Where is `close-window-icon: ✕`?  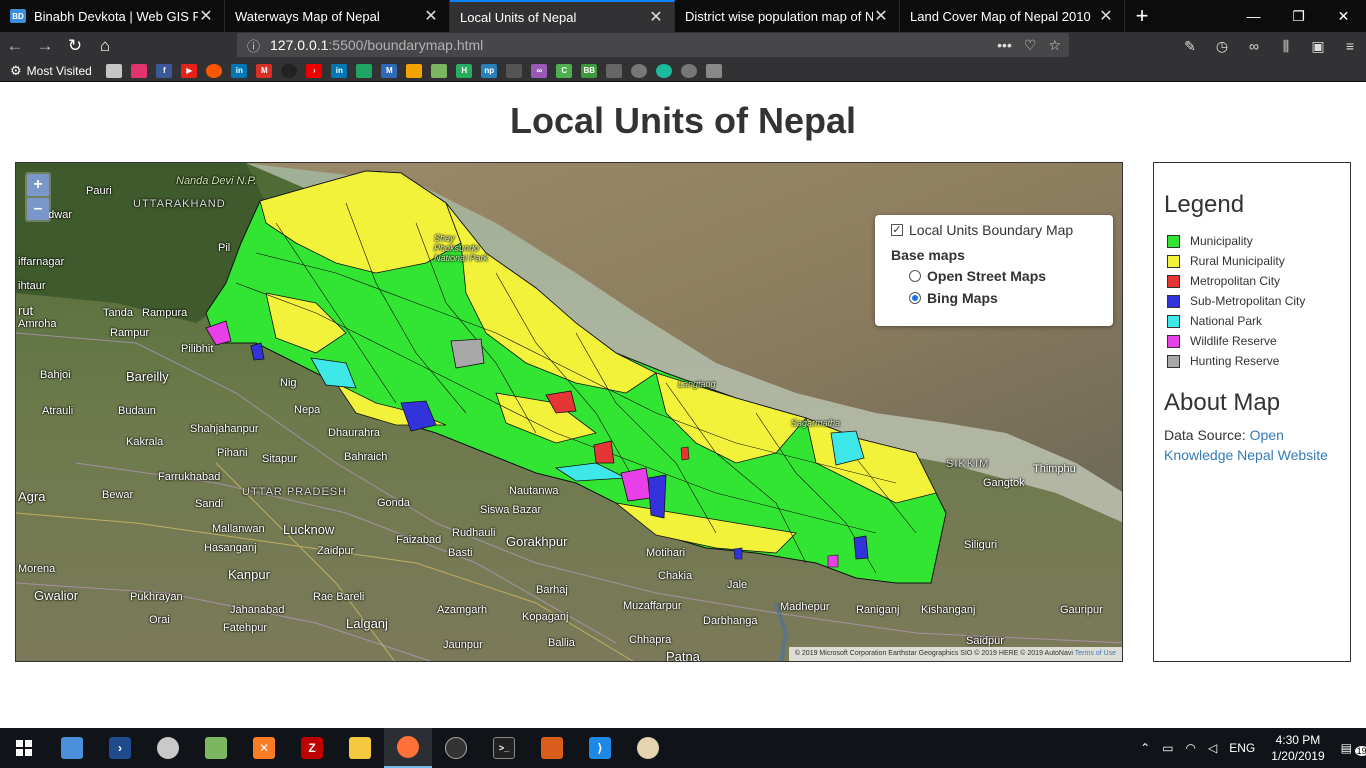 close-window-icon: ✕ is located at coordinates (1343, 16).